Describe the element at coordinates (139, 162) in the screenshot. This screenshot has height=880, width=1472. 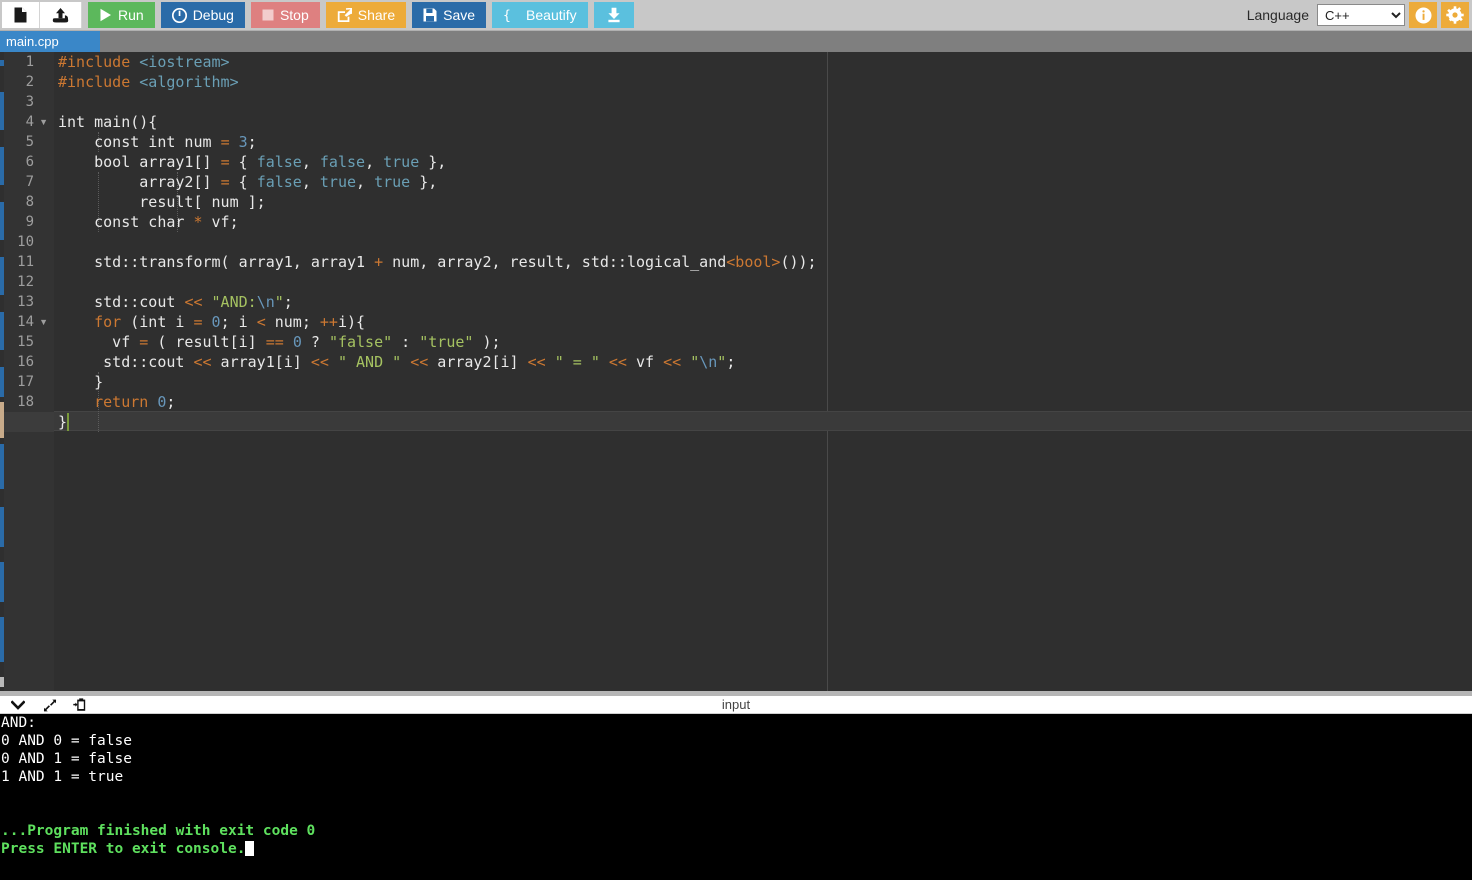
I see `code-token: bool array1[]` at that location.